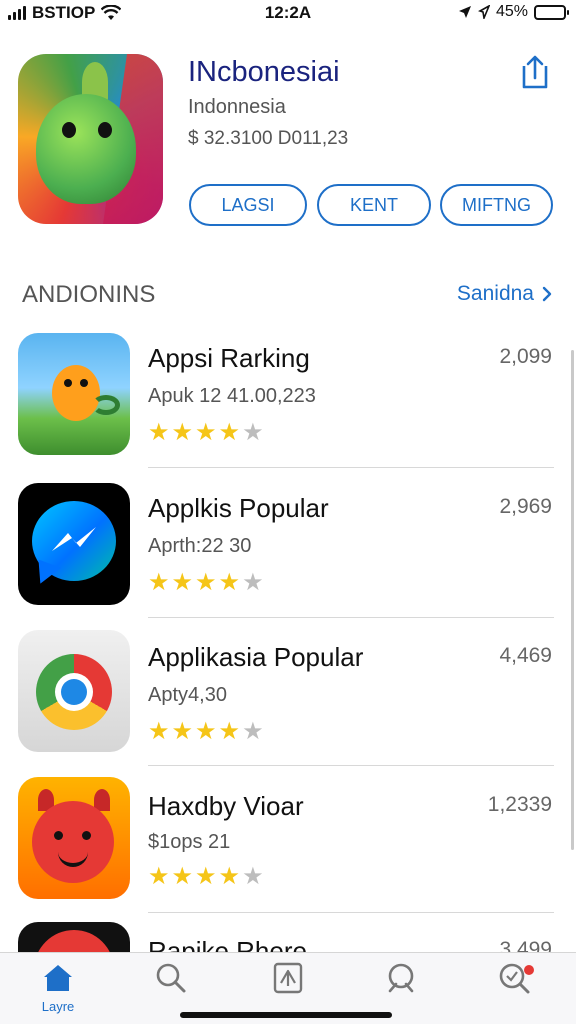 The image size is (576, 1024). Describe the element at coordinates (86, 149) in the screenshot. I see `creature-body` at that location.